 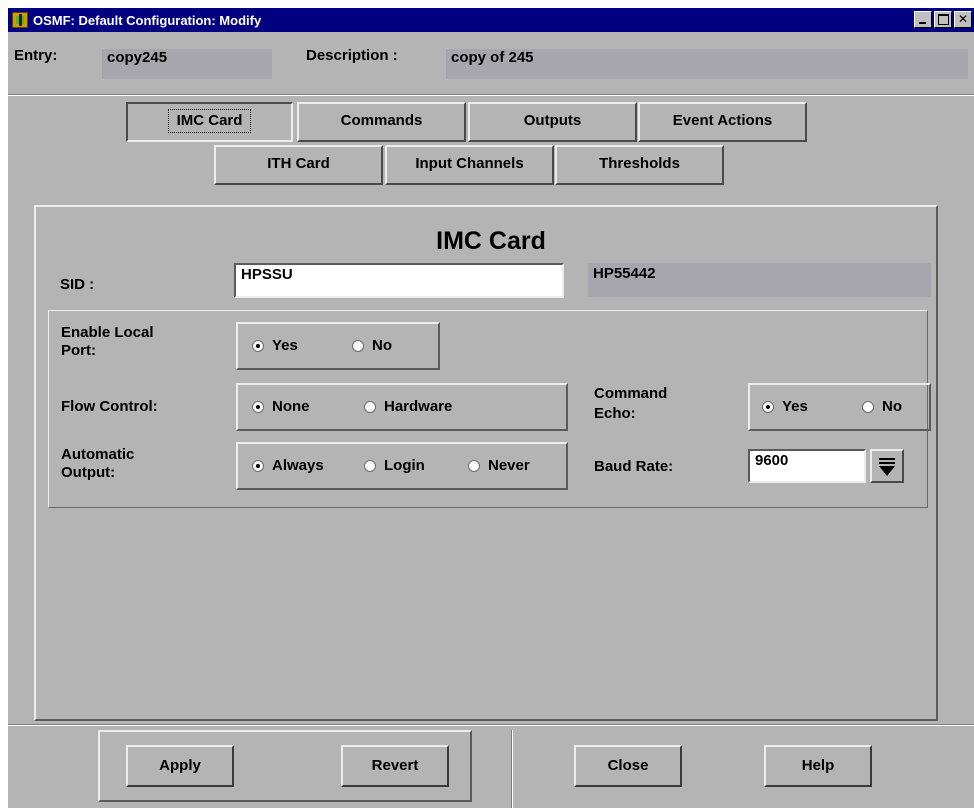 I want to click on radio-flow-none: None, so click(x=281, y=406).